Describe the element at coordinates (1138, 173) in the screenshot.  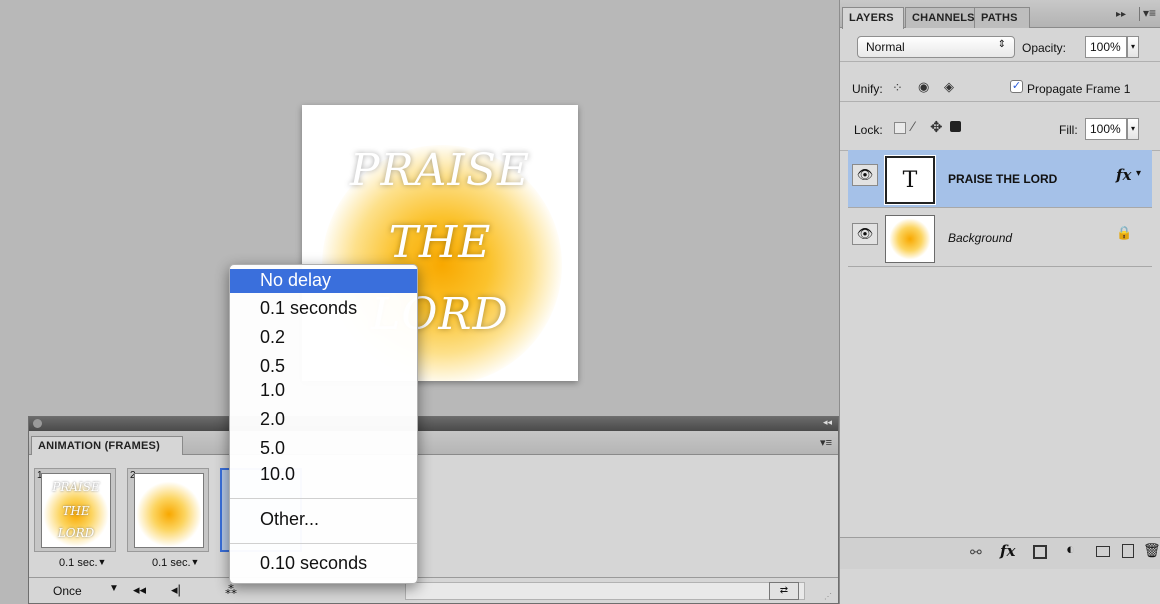
I see `expand-effects-icon: ▾` at that location.